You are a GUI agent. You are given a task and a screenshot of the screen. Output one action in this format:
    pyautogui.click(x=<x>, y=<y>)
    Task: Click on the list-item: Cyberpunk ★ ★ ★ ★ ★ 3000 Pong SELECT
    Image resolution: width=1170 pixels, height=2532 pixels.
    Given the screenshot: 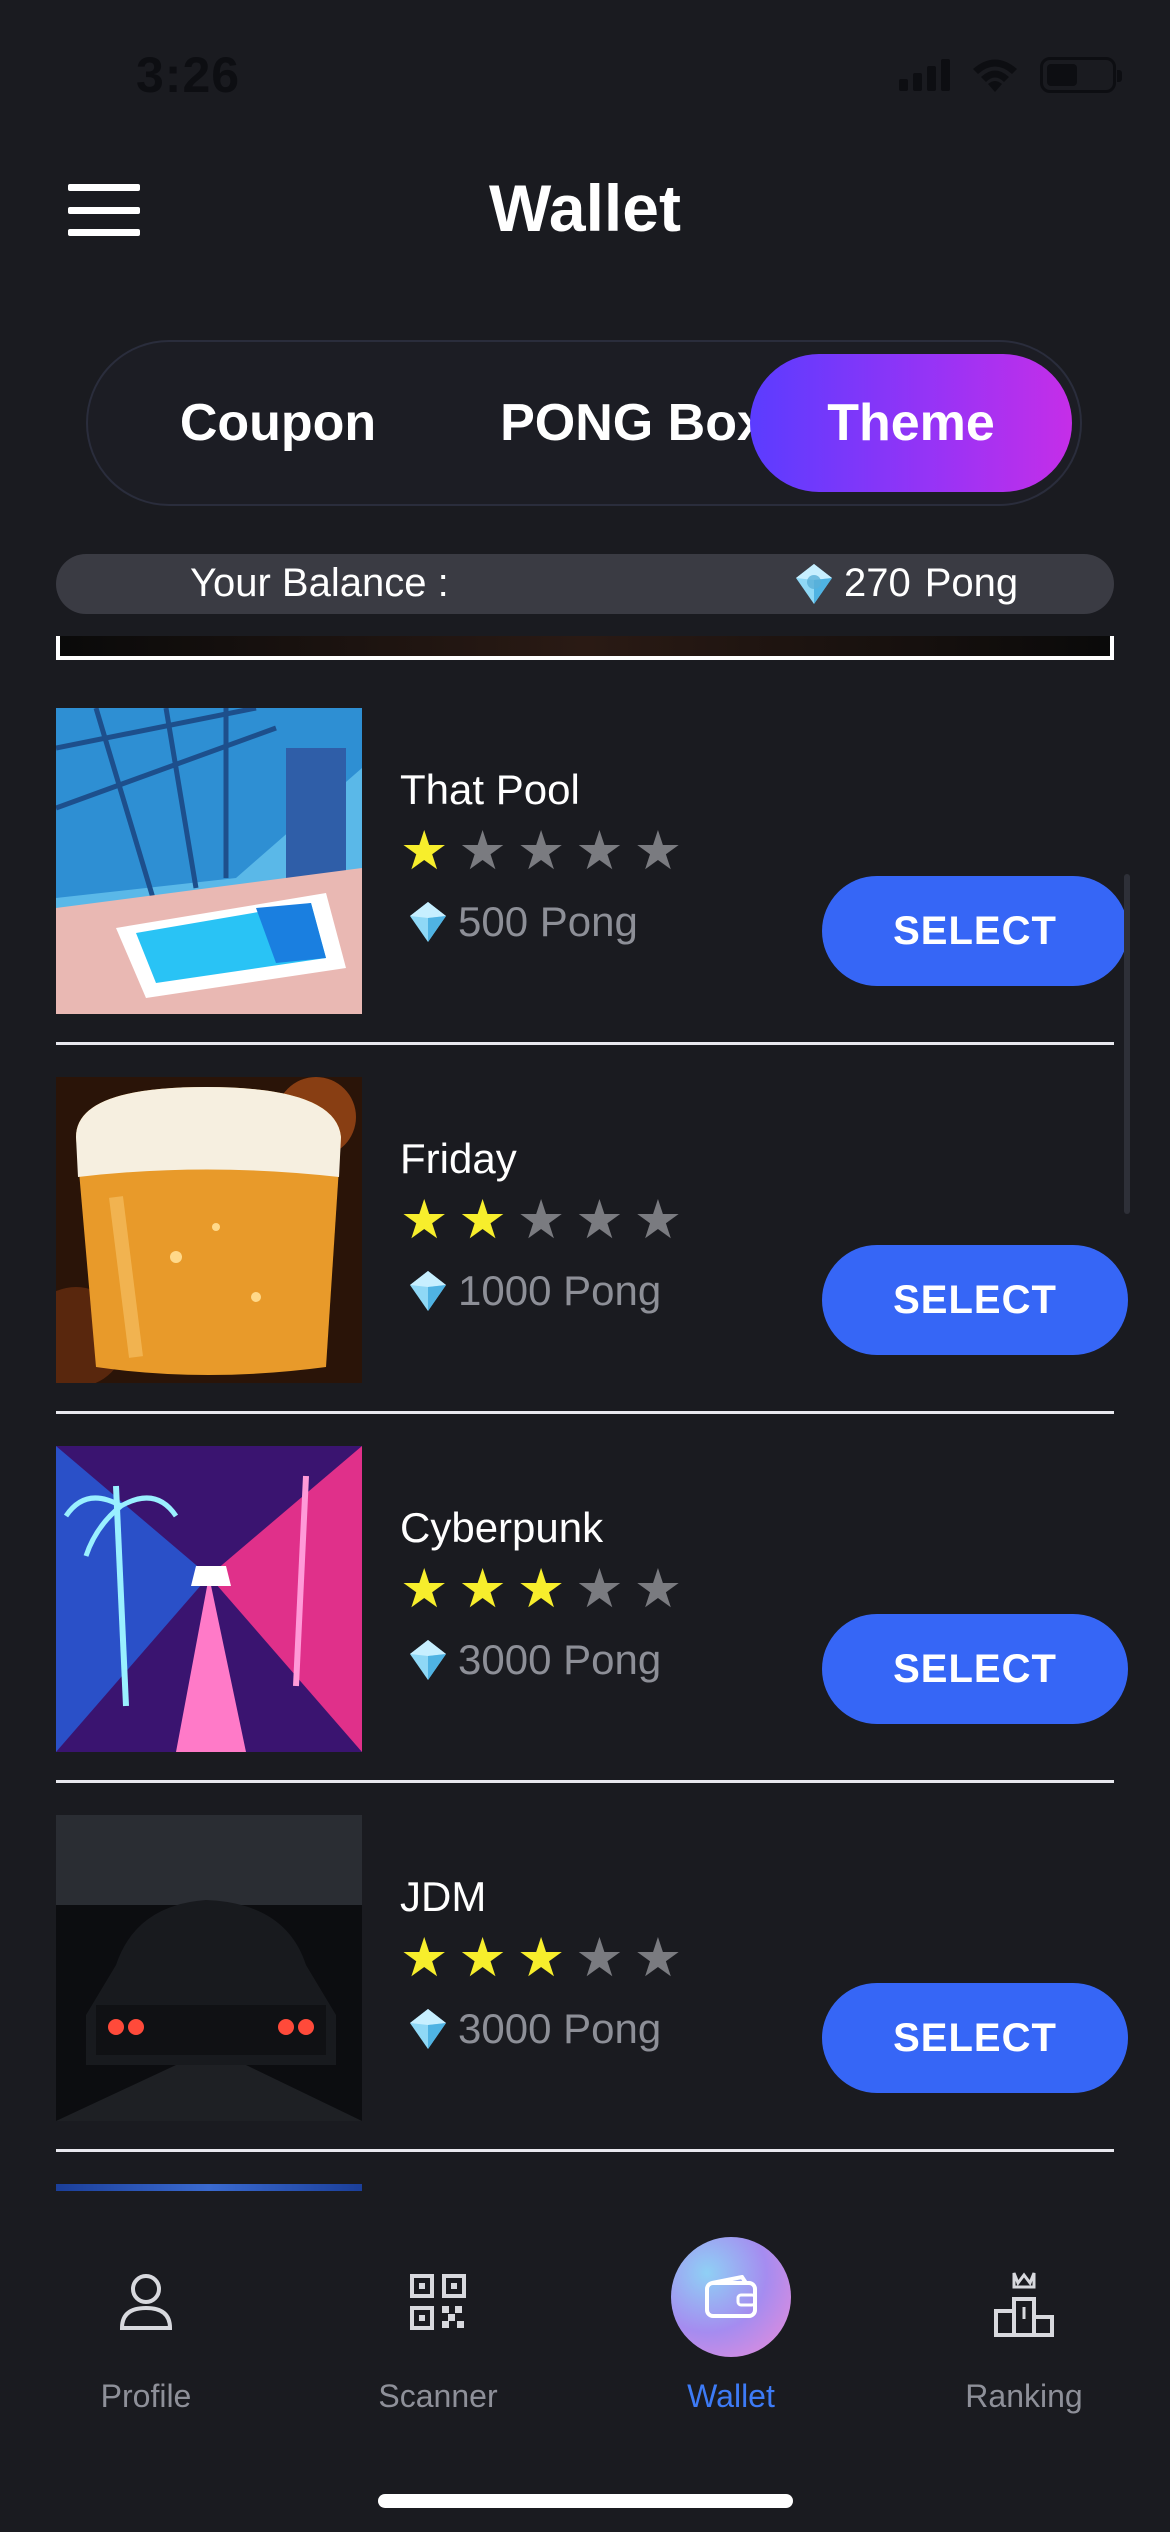 What is the action you would take?
    pyautogui.click(x=592, y=1598)
    